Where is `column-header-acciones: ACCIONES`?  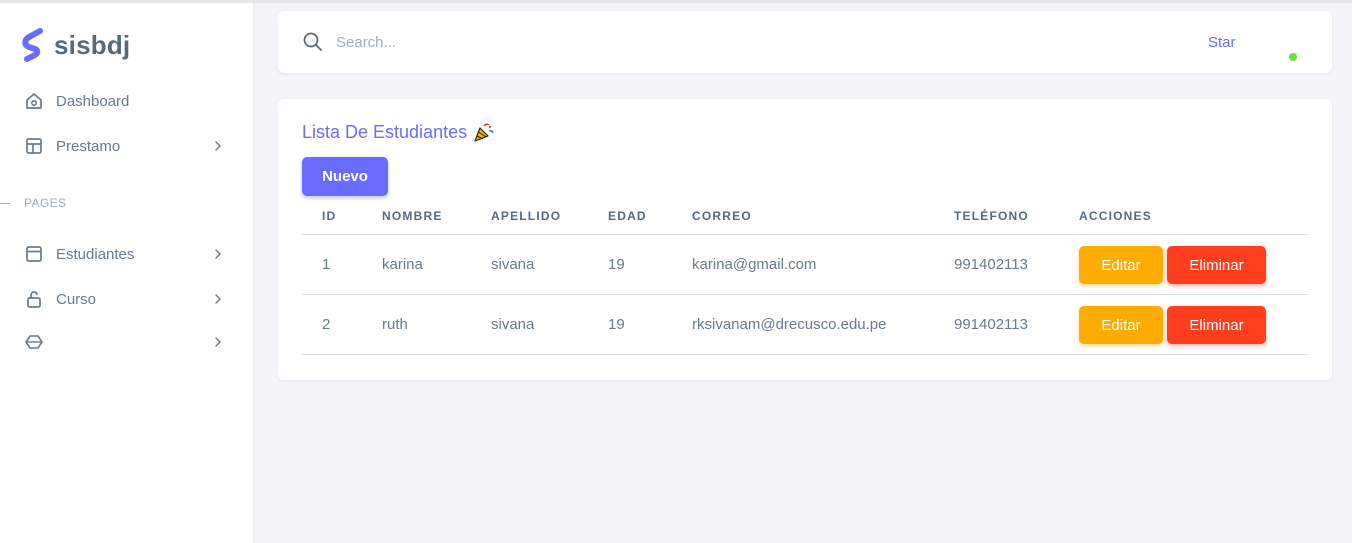
column-header-acciones: ACCIONES is located at coordinates (1115, 216).